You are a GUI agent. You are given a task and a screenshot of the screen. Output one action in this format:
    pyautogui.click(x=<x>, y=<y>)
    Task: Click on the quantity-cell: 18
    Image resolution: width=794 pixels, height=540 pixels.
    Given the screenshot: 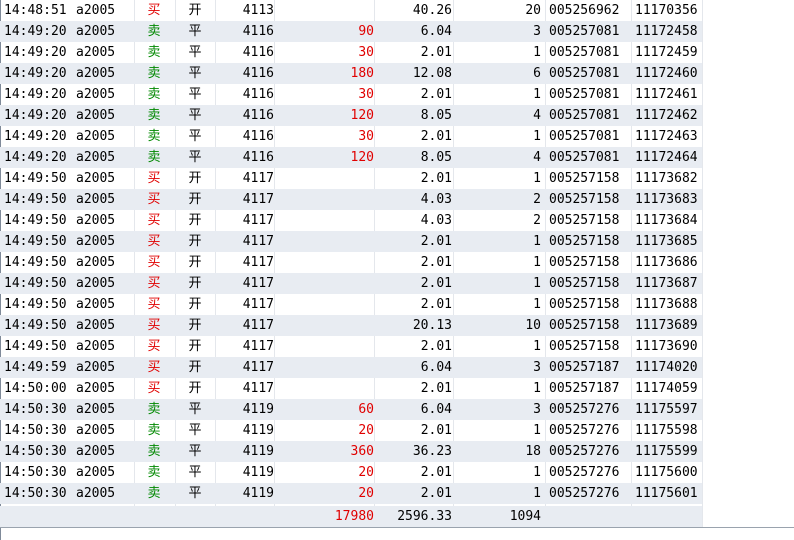 What is the action you would take?
    pyautogui.click(x=533, y=451)
    